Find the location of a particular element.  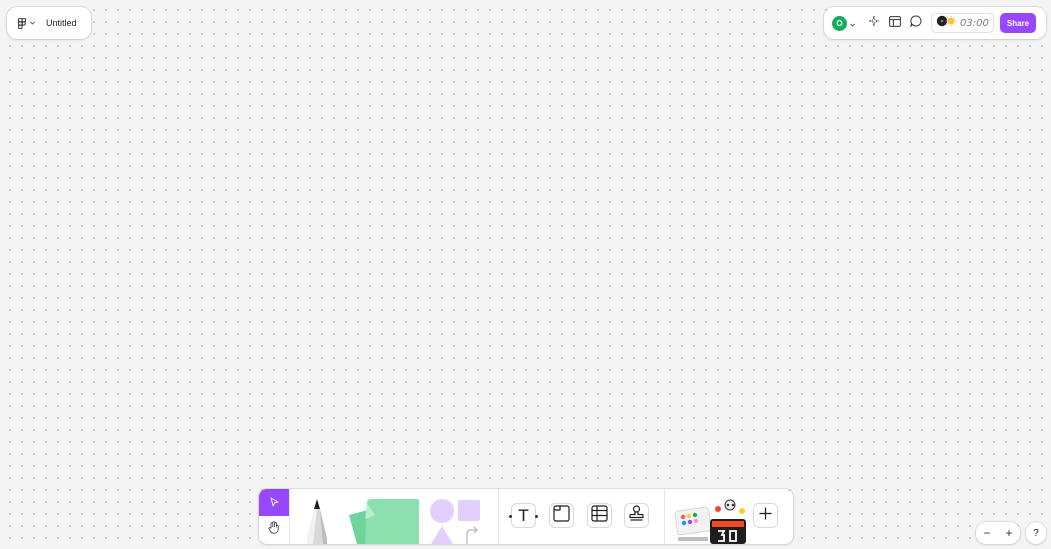

table-icon is located at coordinates (599, 515).